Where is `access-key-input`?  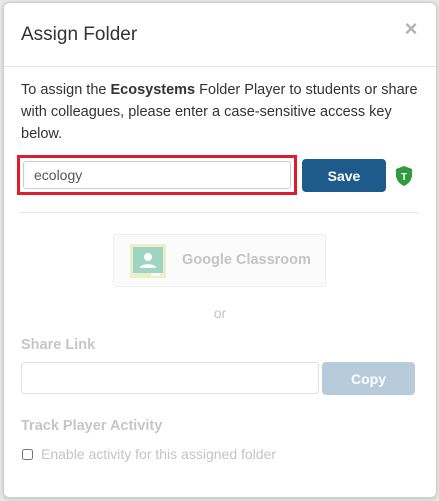 access-key-input is located at coordinates (157, 175).